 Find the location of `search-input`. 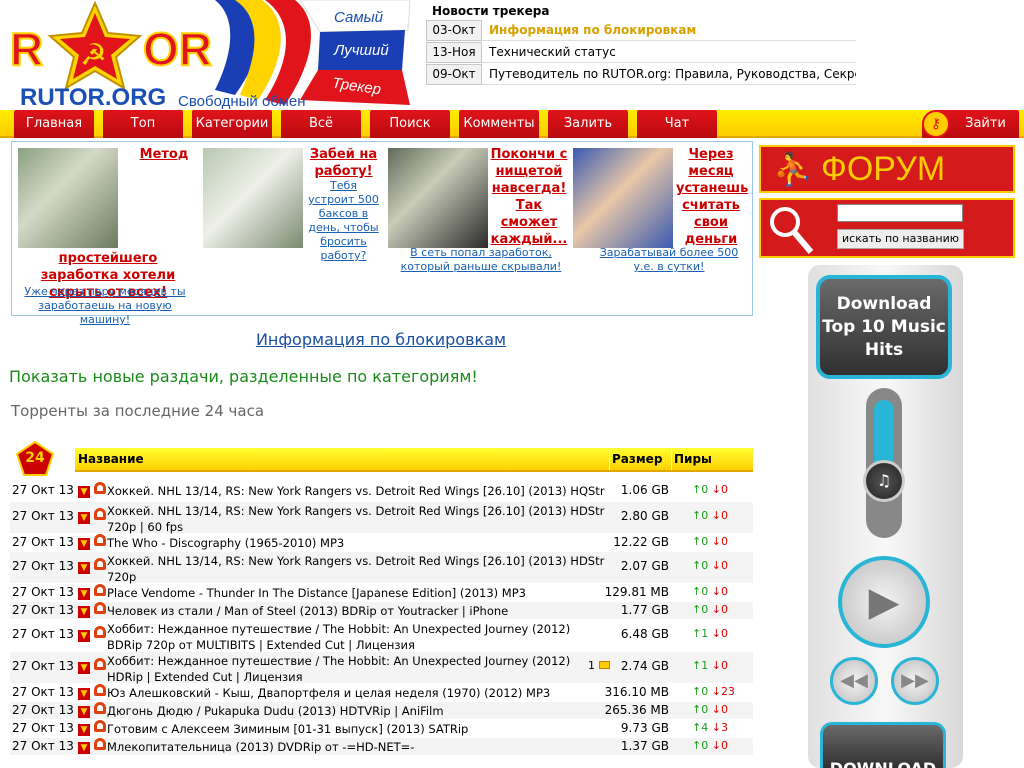

search-input is located at coordinates (900, 213).